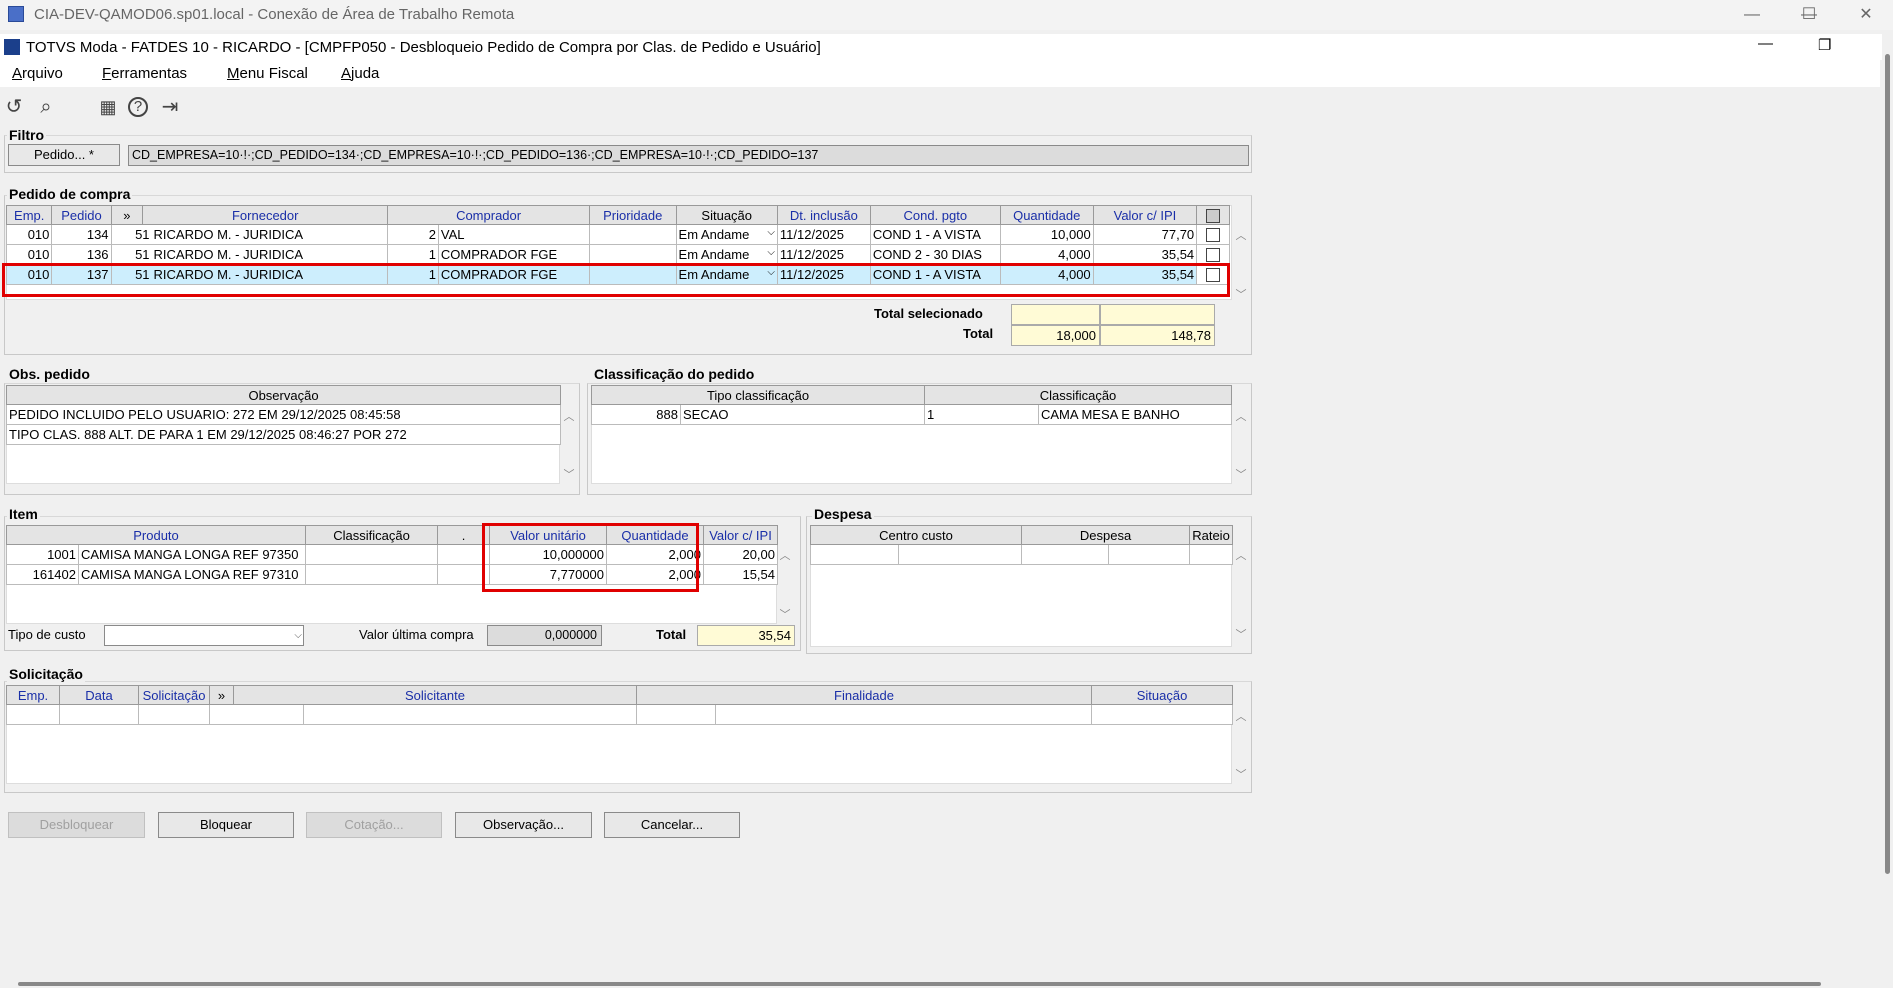 Image resolution: width=1893 pixels, height=988 pixels. What do you see at coordinates (1887, 464) in the screenshot?
I see `vertical-scrollbar-thumb` at bounding box center [1887, 464].